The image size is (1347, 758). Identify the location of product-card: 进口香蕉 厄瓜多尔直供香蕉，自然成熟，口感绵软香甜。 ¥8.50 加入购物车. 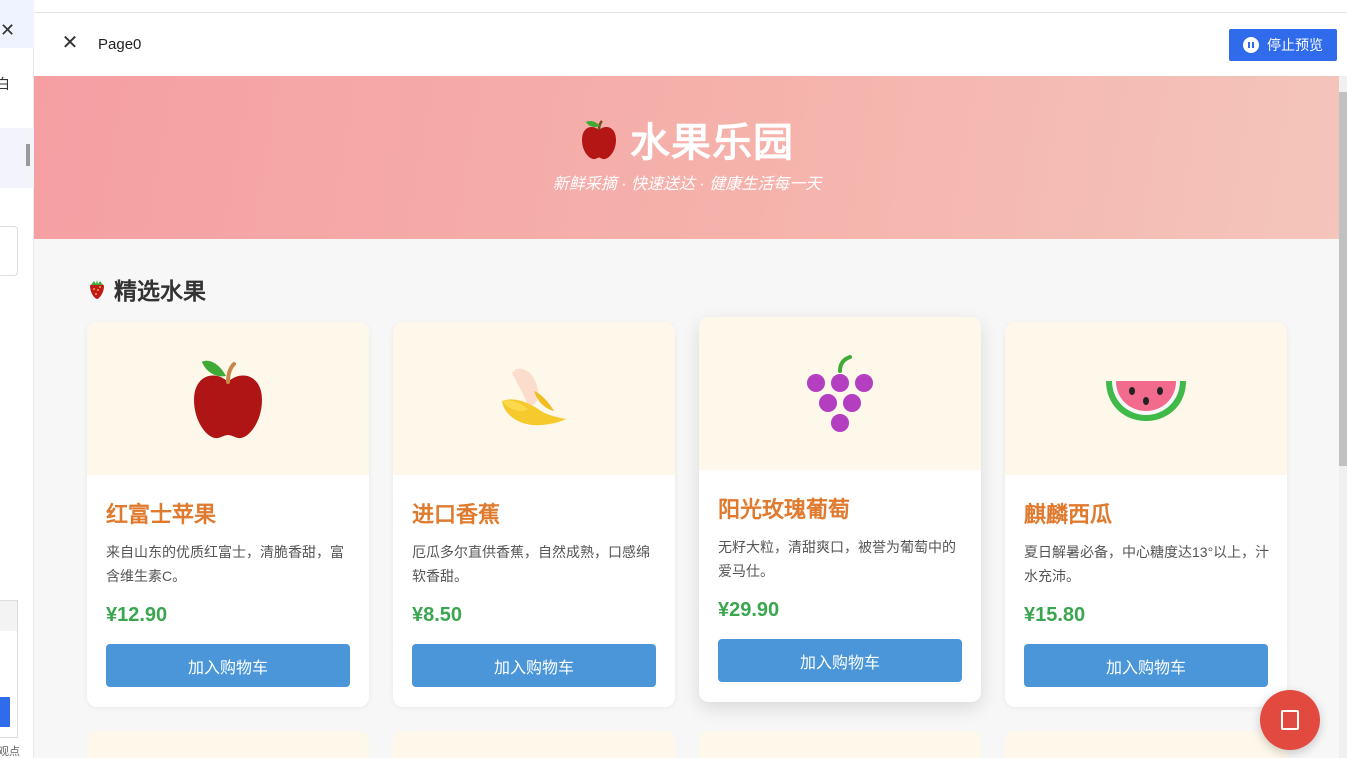
(534, 514).